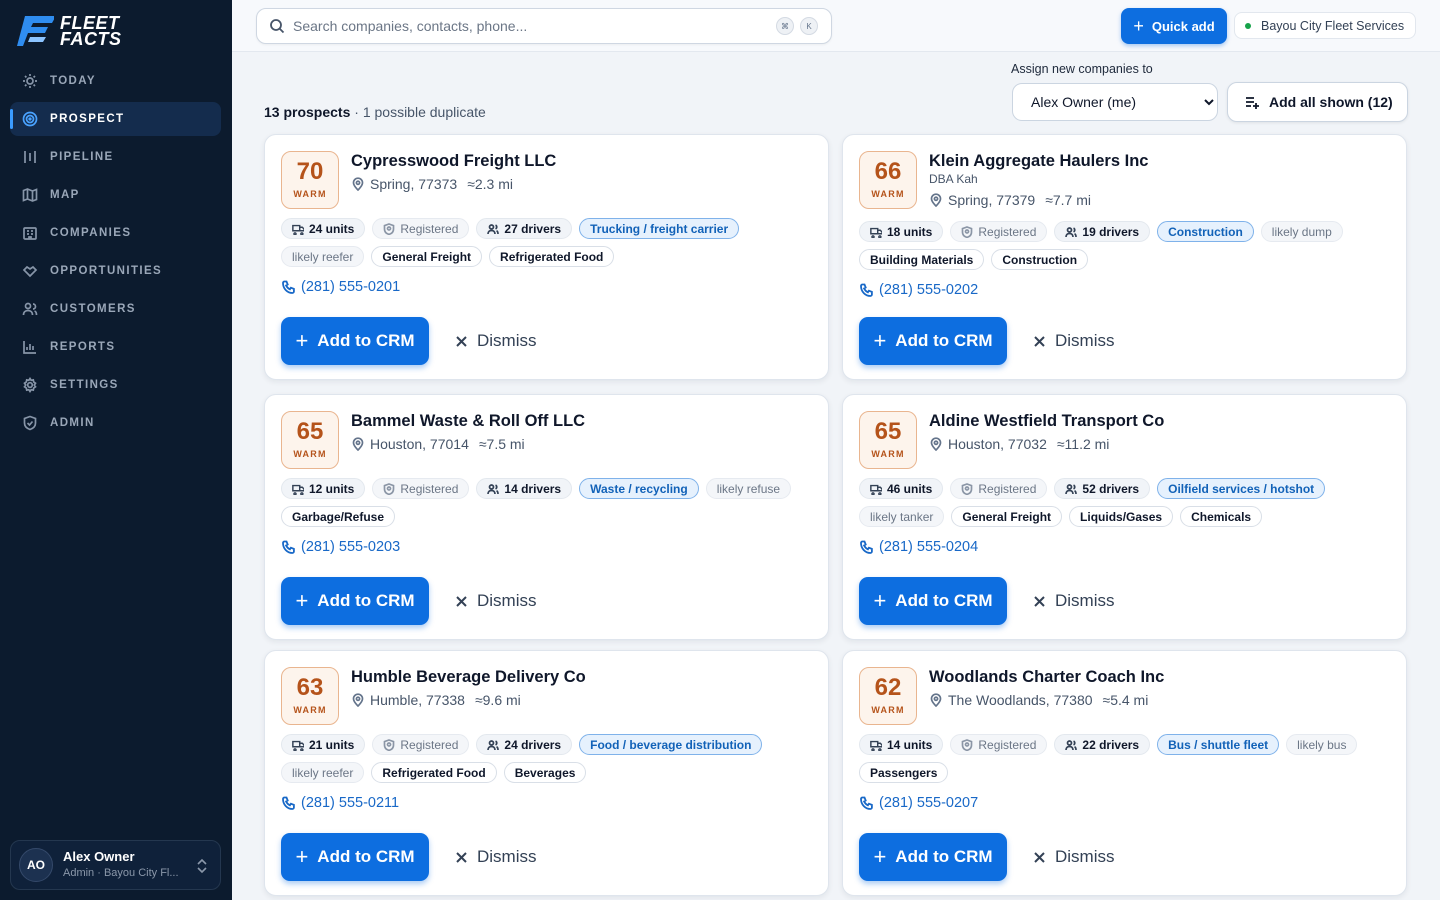 Image resolution: width=1440 pixels, height=900 pixels. I want to click on sidebar-item-label: CUSTOMERS, so click(93, 309).